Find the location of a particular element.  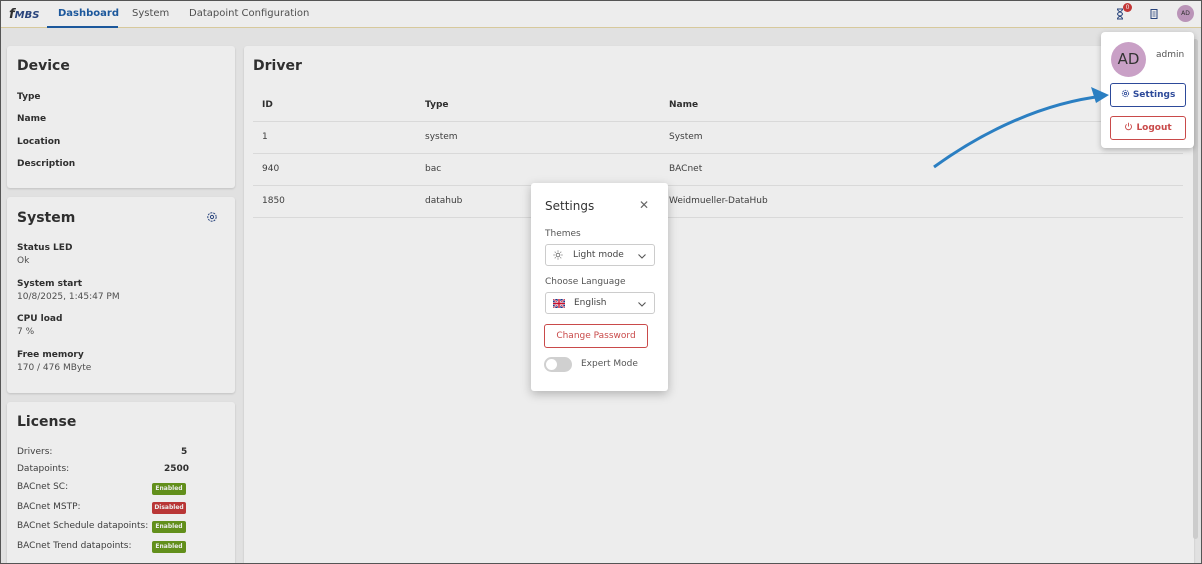

themes-label: Themes is located at coordinates (563, 234).